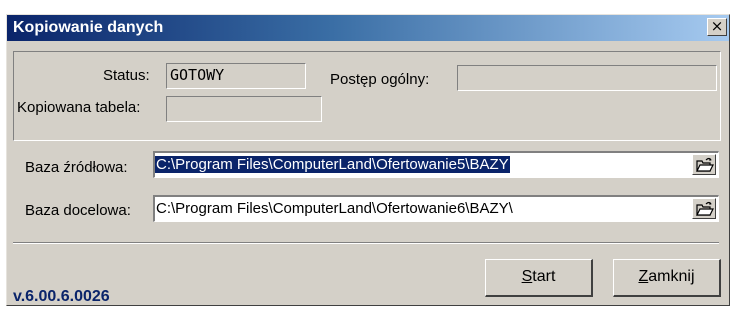 The height and width of the screenshot is (311, 736). What do you see at coordinates (88, 27) in the screenshot?
I see `window-title: Kopiowanie danych` at bounding box center [88, 27].